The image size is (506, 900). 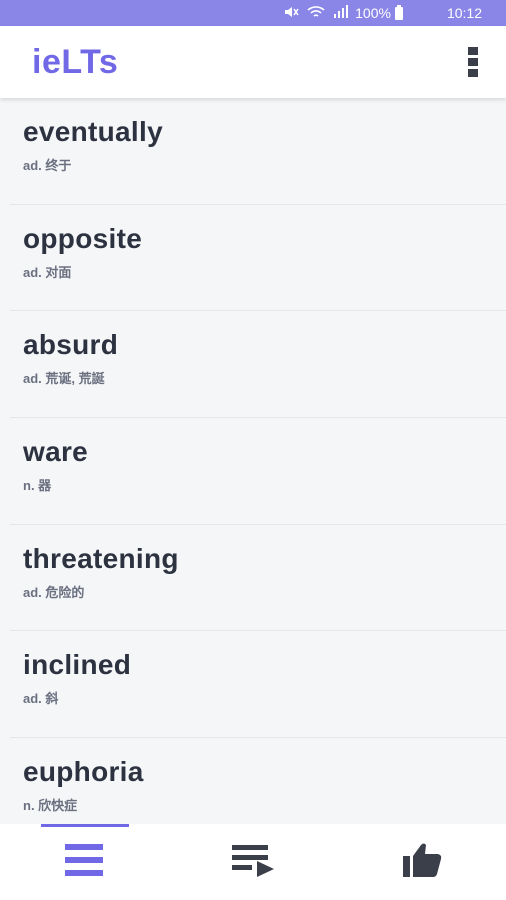 I want to click on playlist-play-icon, so click(x=253, y=862).